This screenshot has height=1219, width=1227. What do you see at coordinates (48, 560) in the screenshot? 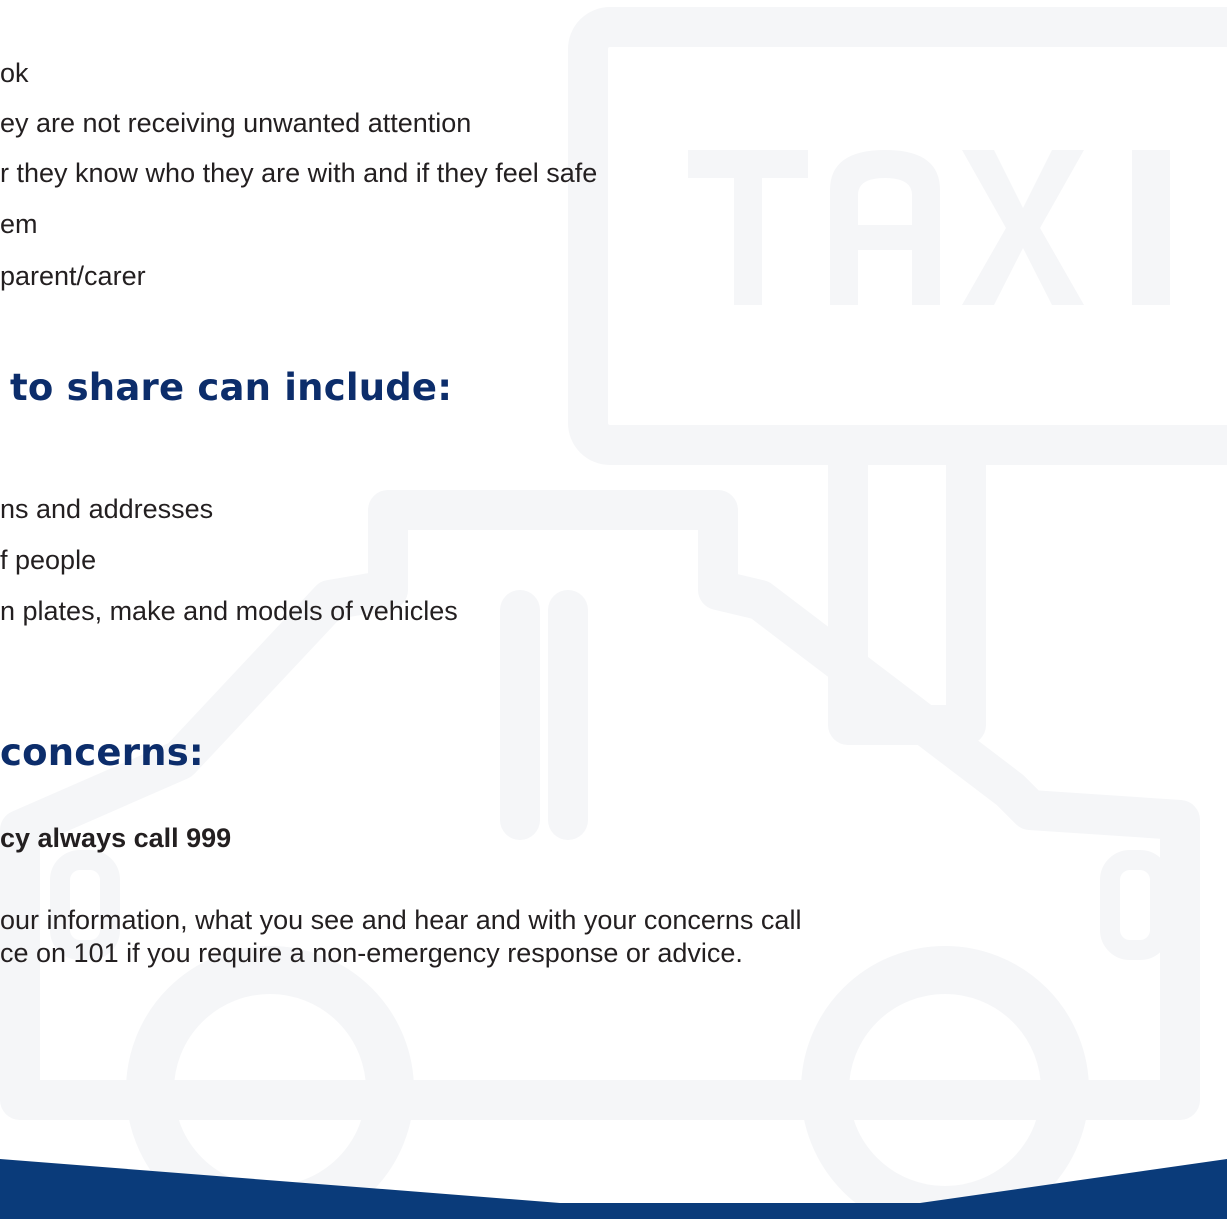
I see `list-item: f people` at bounding box center [48, 560].